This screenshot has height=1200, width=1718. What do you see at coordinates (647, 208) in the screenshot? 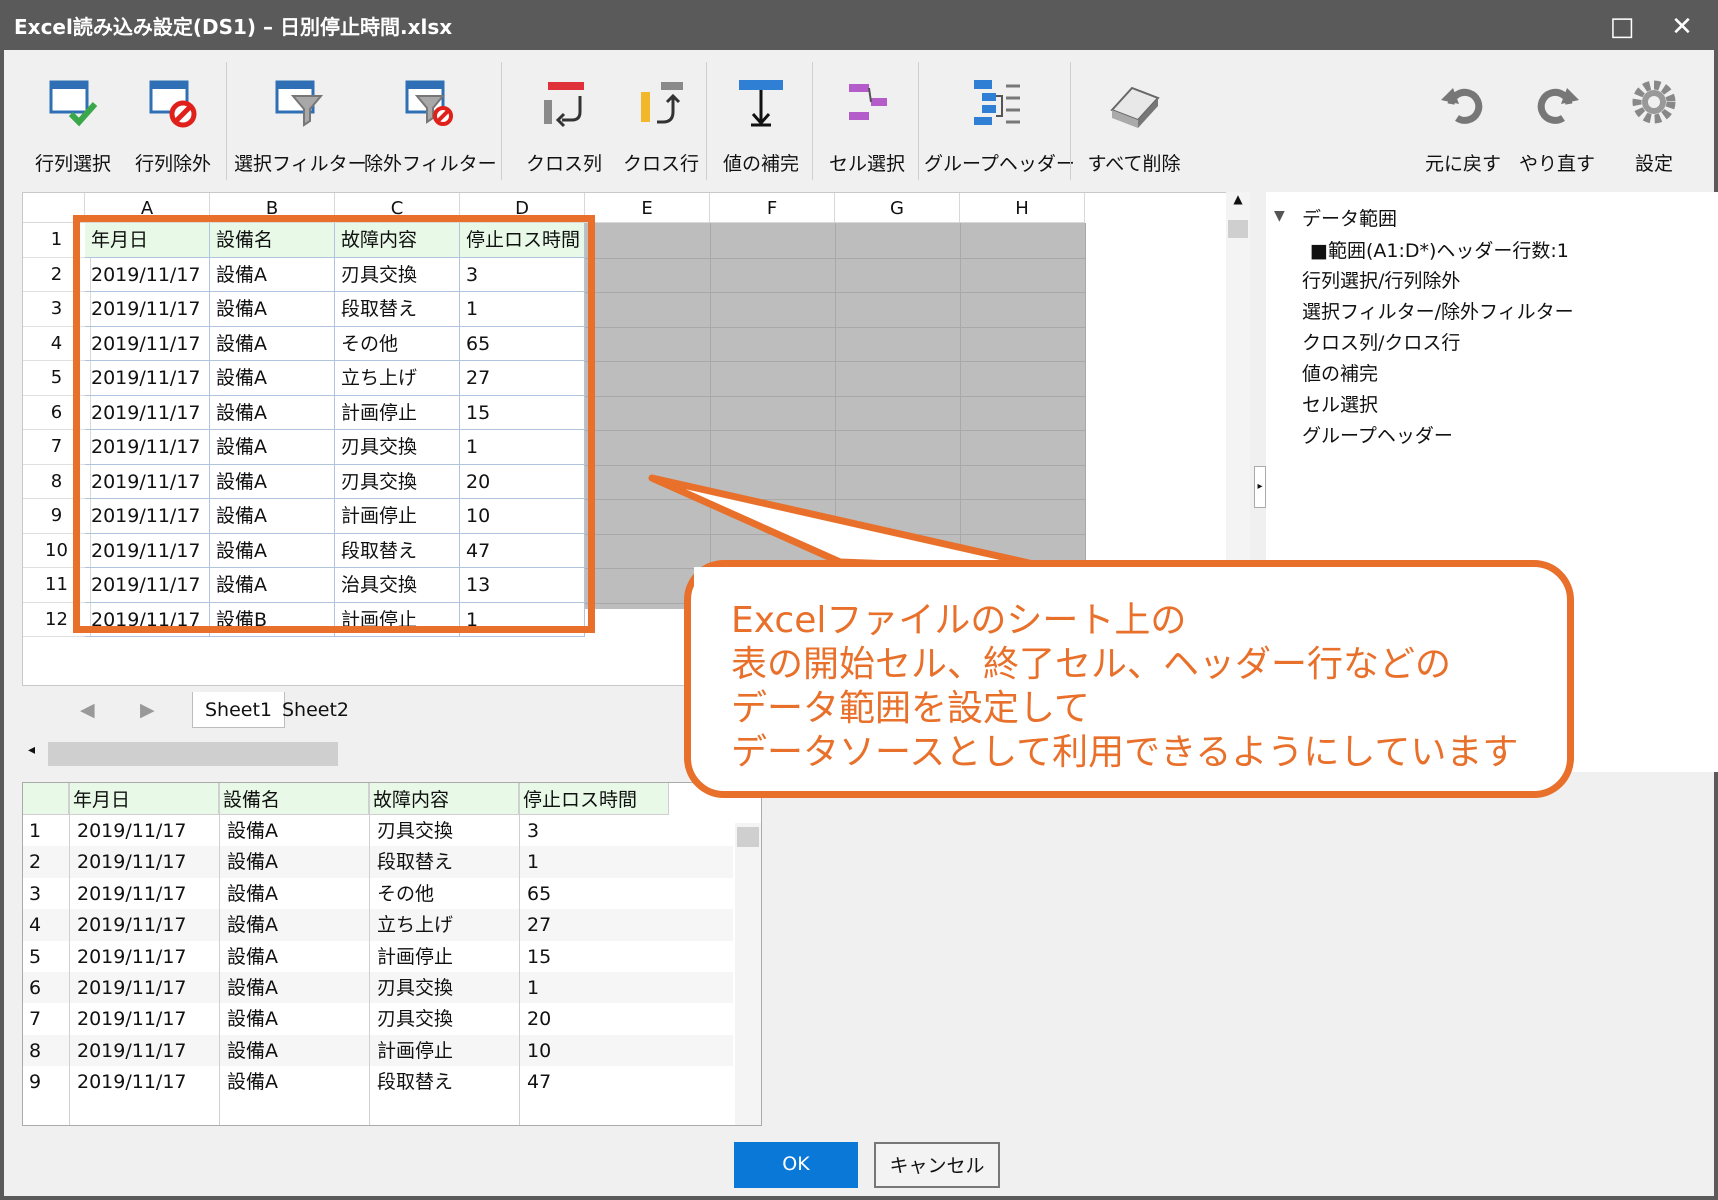
I see `column-header: E` at bounding box center [647, 208].